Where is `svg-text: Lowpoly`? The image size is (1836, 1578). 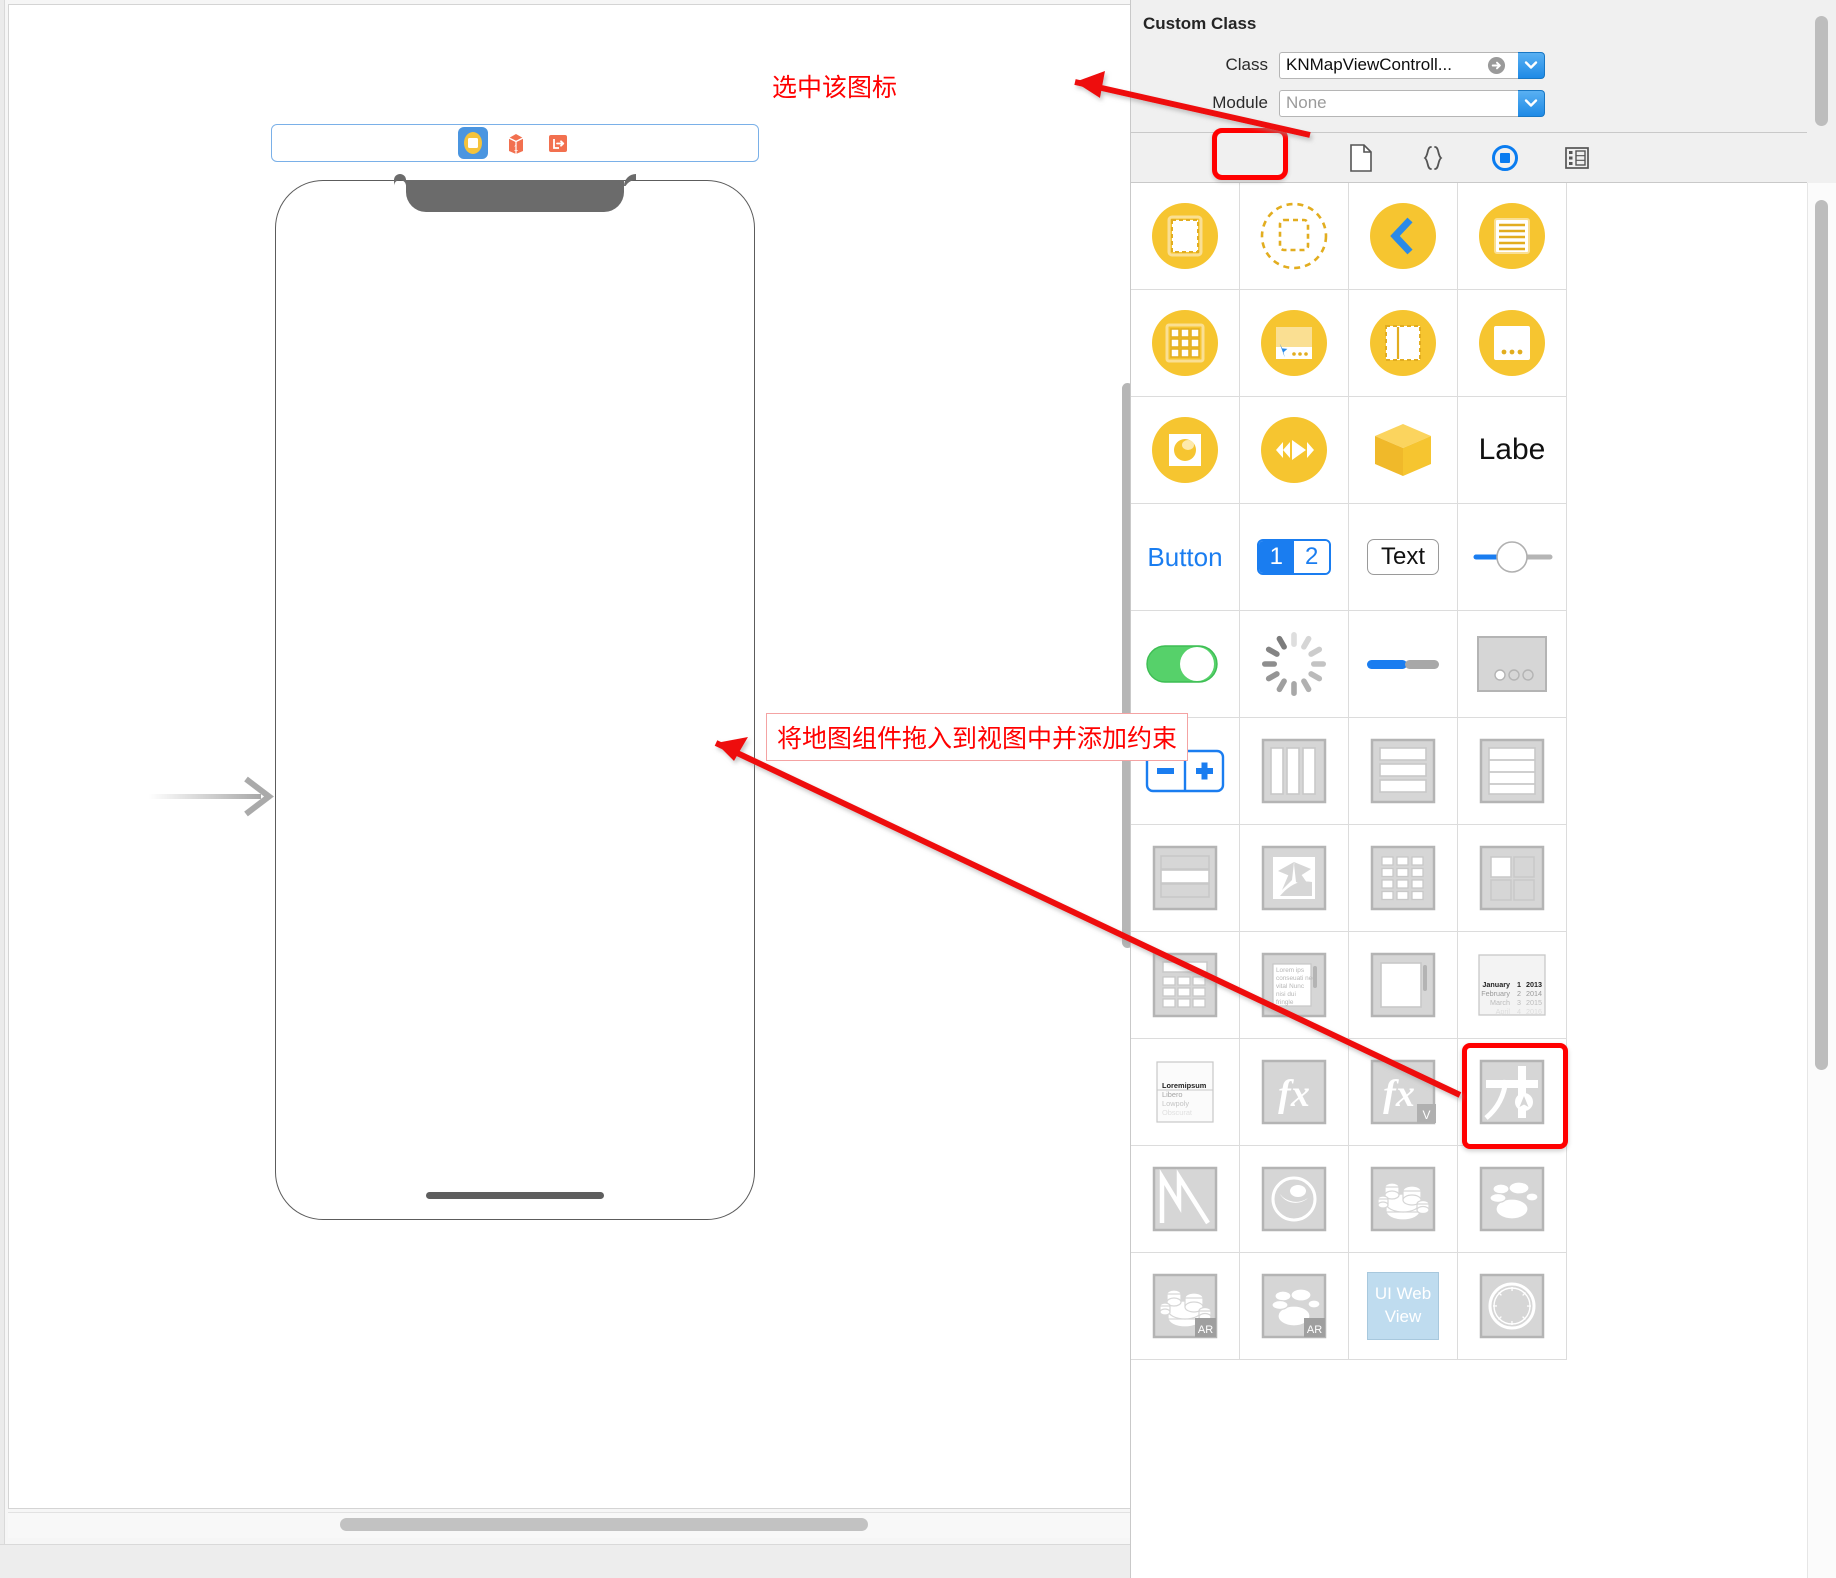 svg-text: Lowpoly is located at coordinates (1175, 1103).